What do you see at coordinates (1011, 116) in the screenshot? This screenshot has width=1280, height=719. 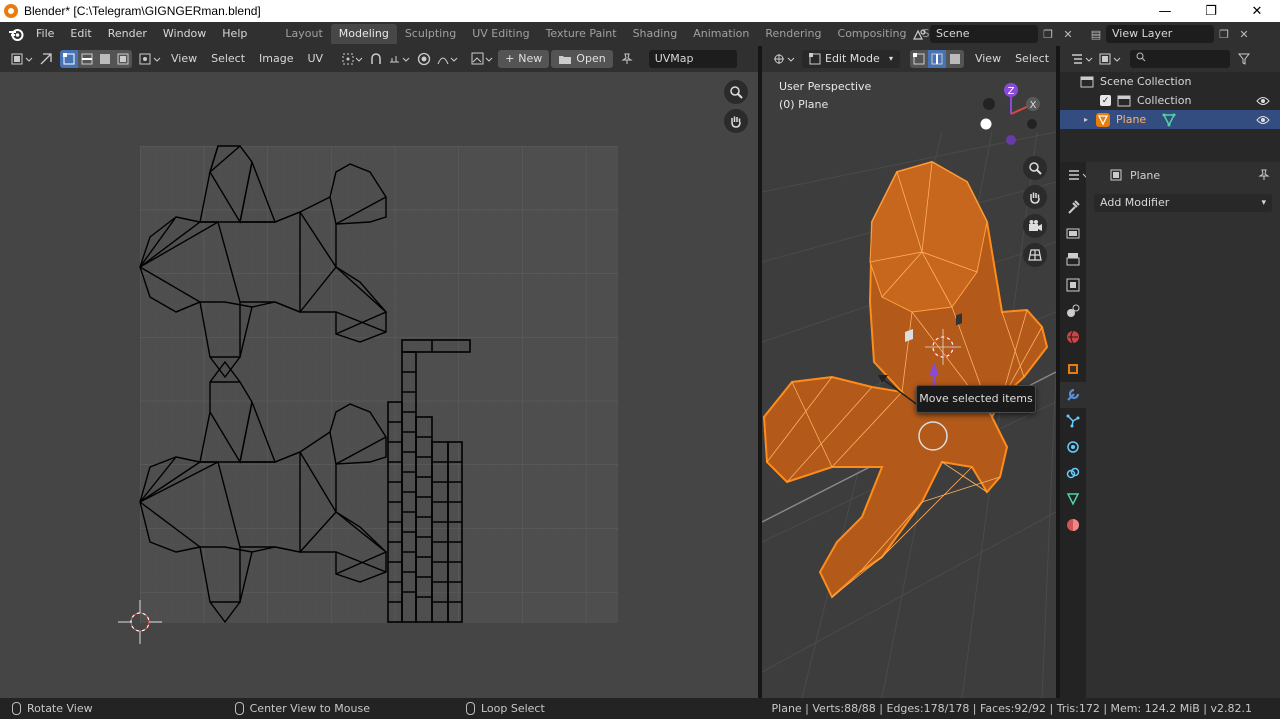 I see `navigation-gizmo: Z X` at bounding box center [1011, 116].